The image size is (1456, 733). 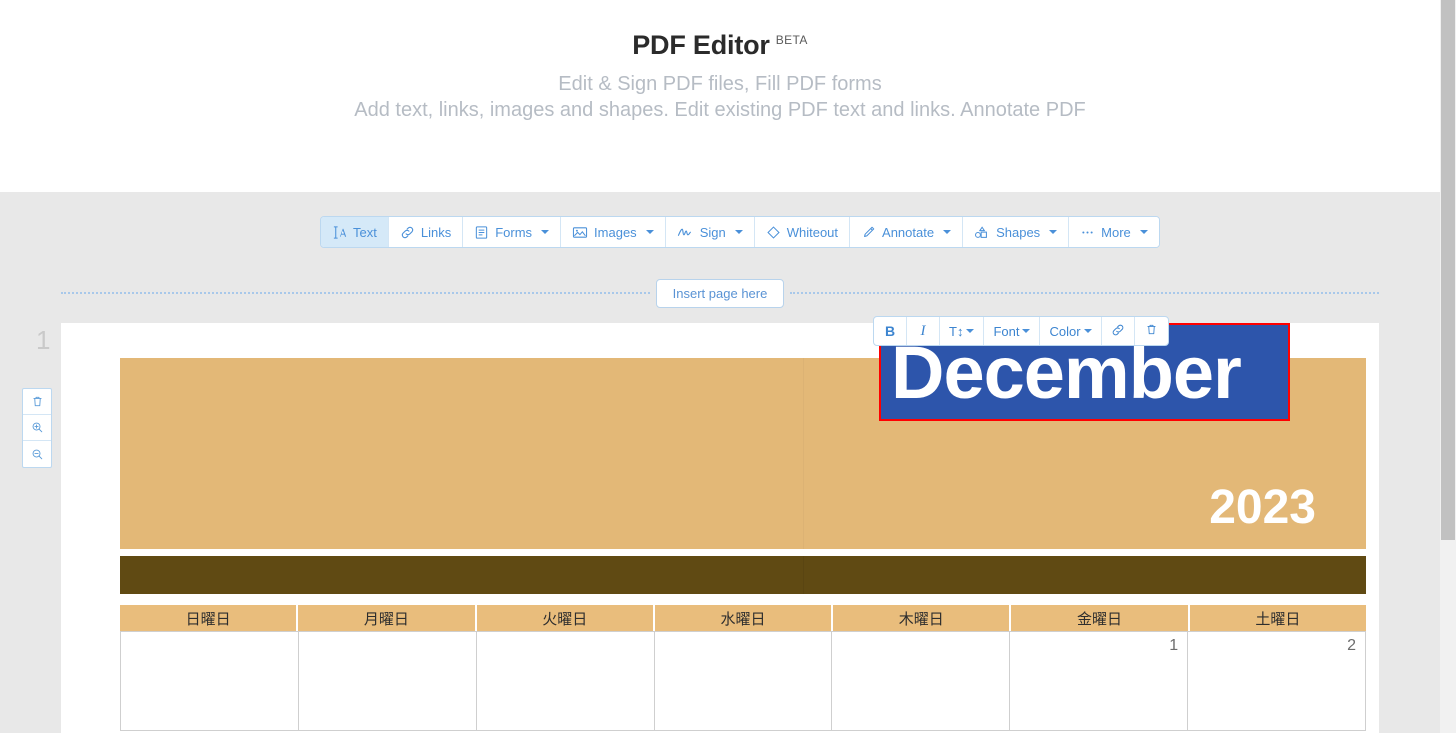 What do you see at coordinates (1084, 293) in the screenshot?
I see `dashed-line-right` at bounding box center [1084, 293].